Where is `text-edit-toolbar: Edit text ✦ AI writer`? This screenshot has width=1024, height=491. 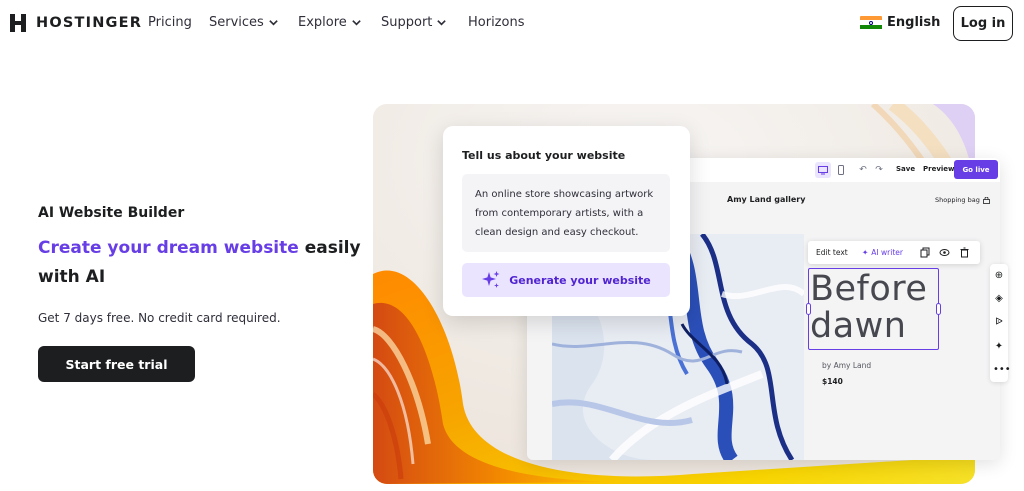
text-edit-toolbar: Edit text ✦ AI writer is located at coordinates (894, 252).